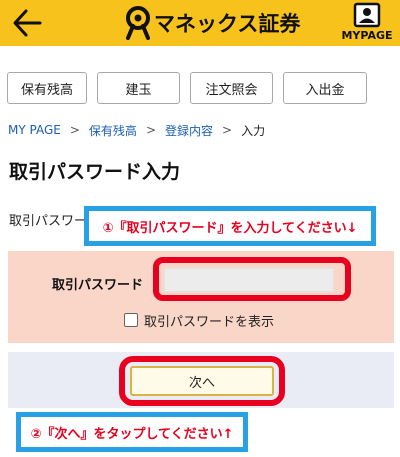  What do you see at coordinates (202, 381) in the screenshot?
I see `next-button: 次へ` at bounding box center [202, 381].